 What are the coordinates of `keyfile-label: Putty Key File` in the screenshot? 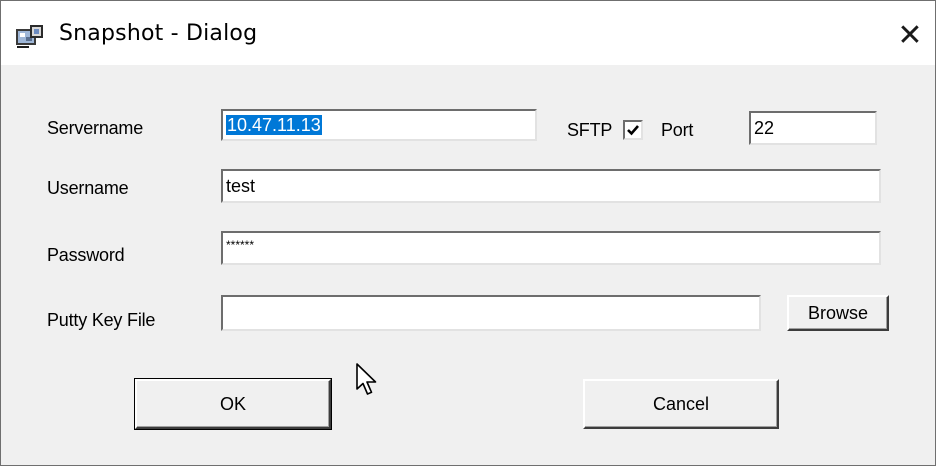 It's located at (101, 320).